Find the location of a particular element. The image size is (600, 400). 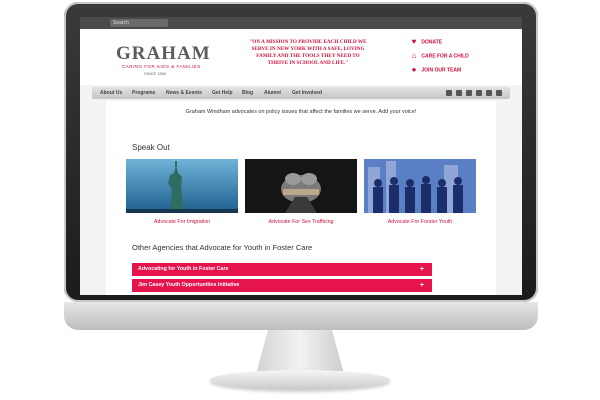

facebook-icon is located at coordinates (449, 93).